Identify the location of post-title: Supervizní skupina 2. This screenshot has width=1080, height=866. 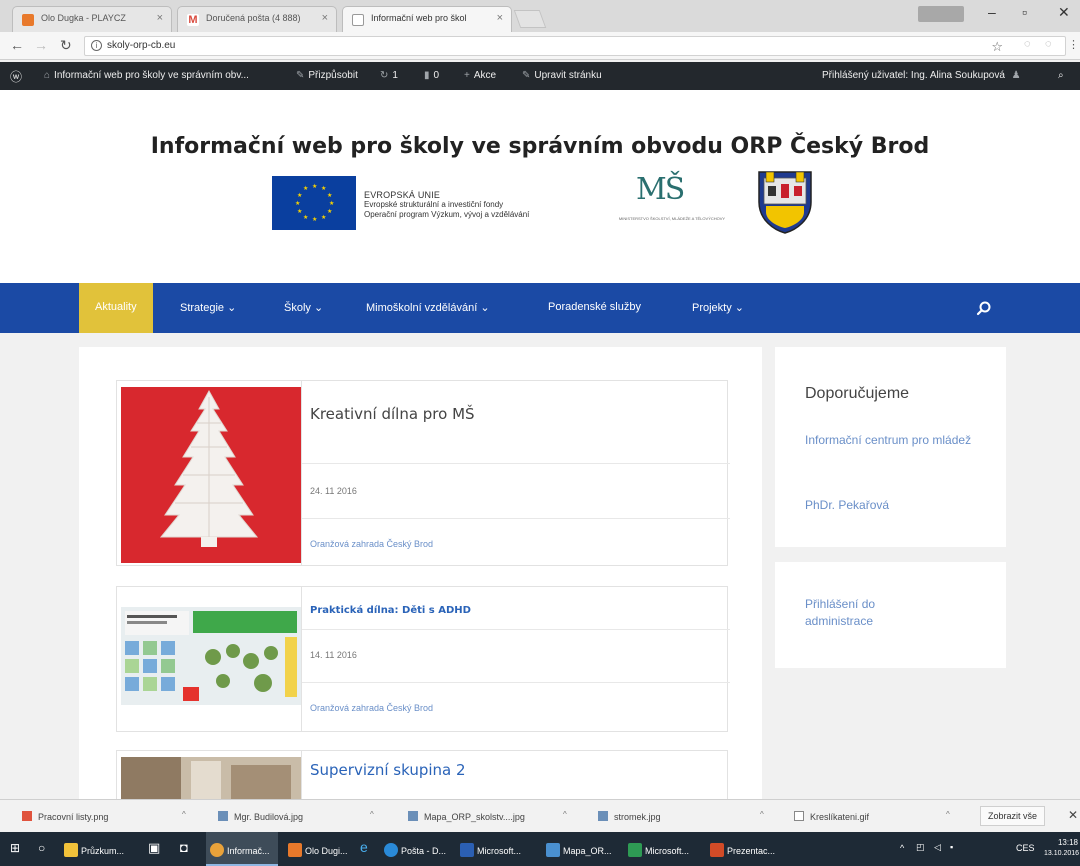
(388, 770).